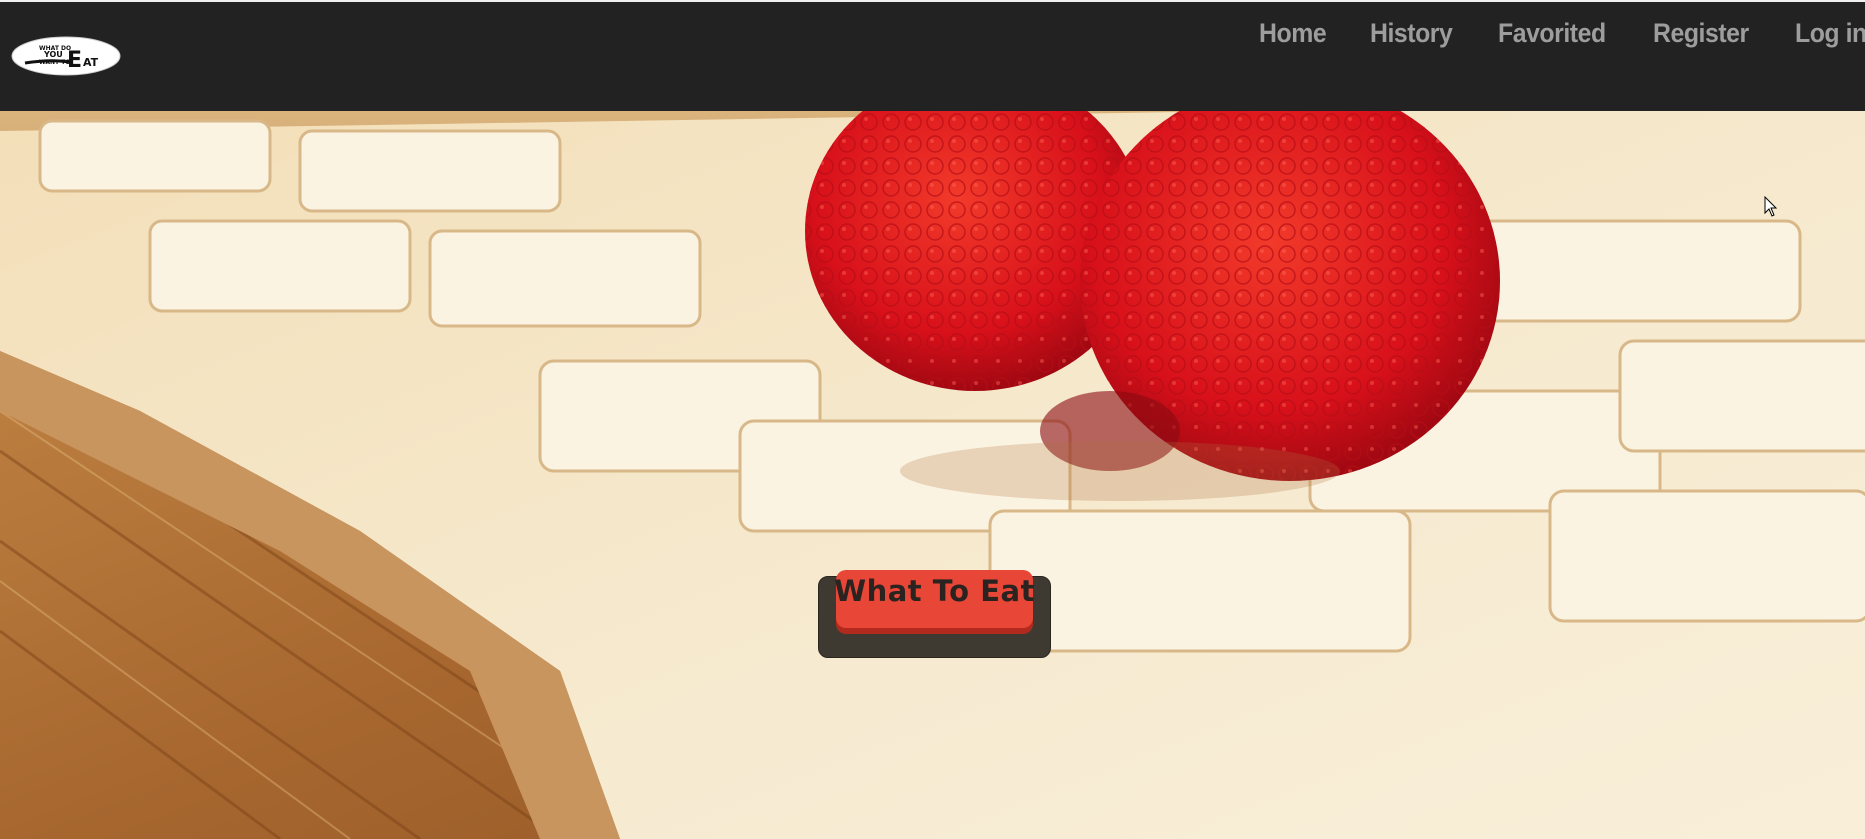  I want to click on nav-register-link: Register, so click(1701, 33).